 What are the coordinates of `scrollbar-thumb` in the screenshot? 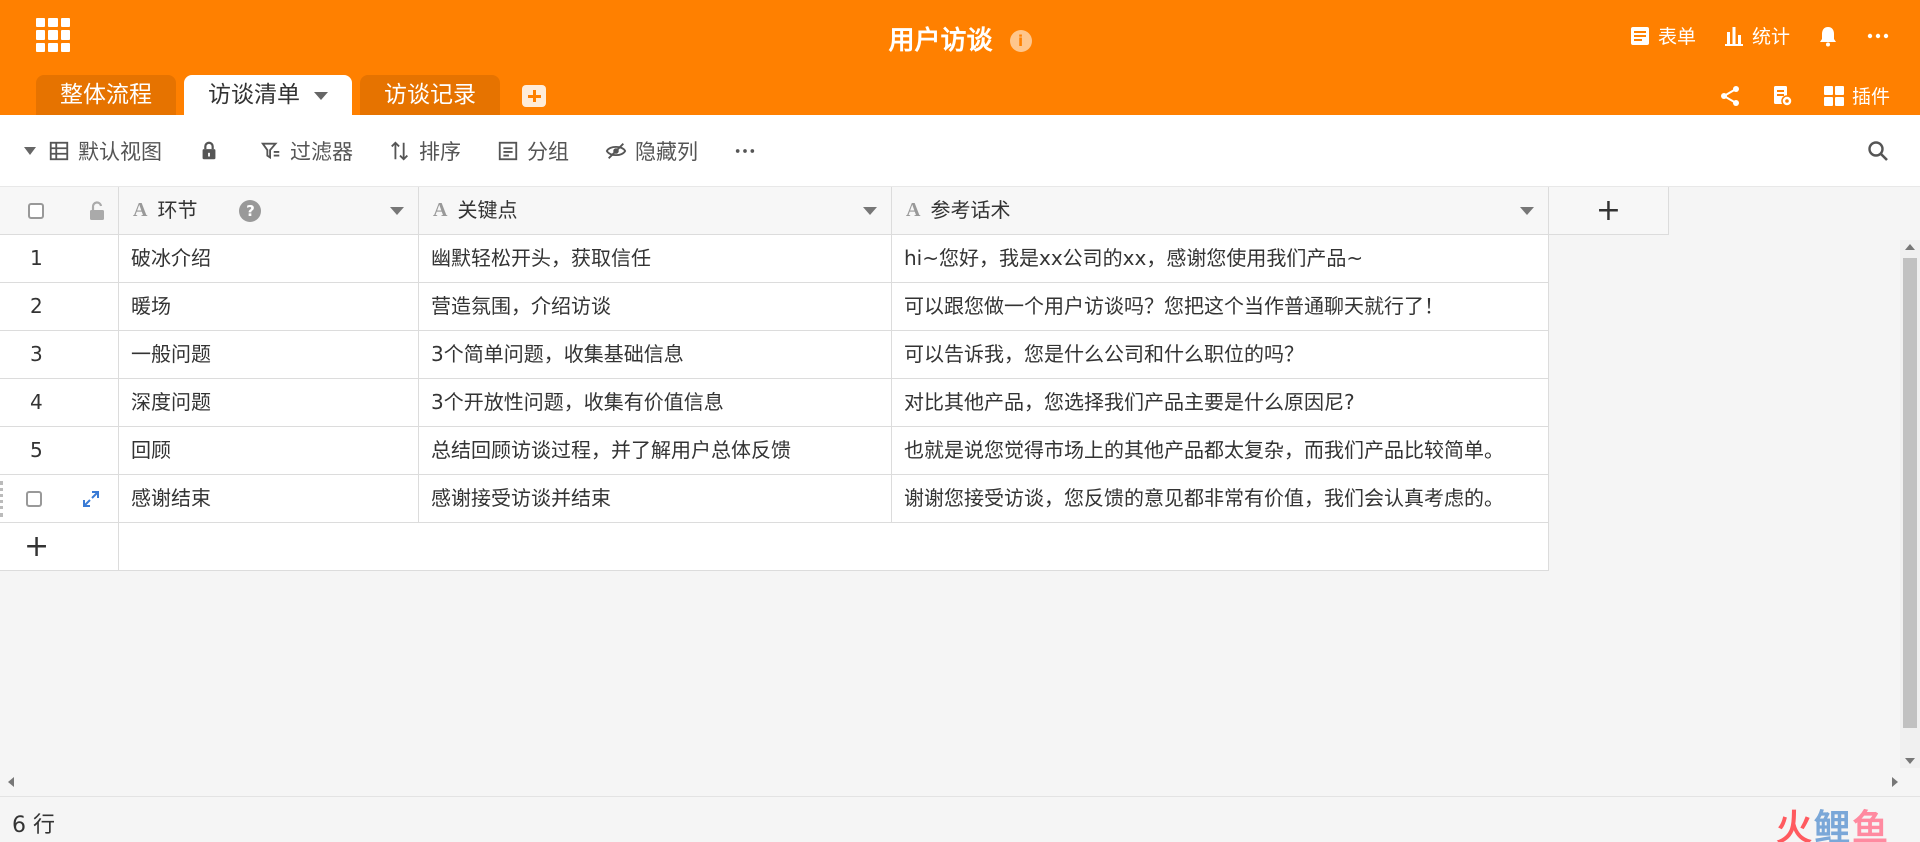 It's located at (1910, 493).